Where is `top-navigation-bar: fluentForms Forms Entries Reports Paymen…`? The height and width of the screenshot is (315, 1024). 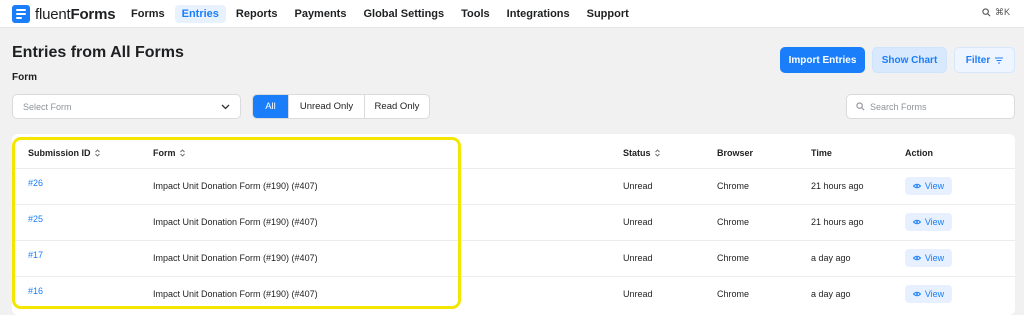 top-navigation-bar: fluentForms Forms Entries Reports Paymen… is located at coordinates (512, 14).